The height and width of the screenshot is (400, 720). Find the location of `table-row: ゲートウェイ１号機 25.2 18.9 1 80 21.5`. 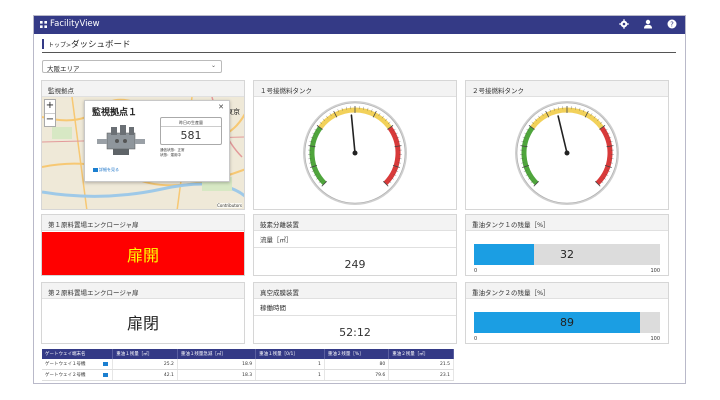

table-row: ゲートウェイ１号機 25.2 18.9 1 80 21.5 is located at coordinates (248, 364).